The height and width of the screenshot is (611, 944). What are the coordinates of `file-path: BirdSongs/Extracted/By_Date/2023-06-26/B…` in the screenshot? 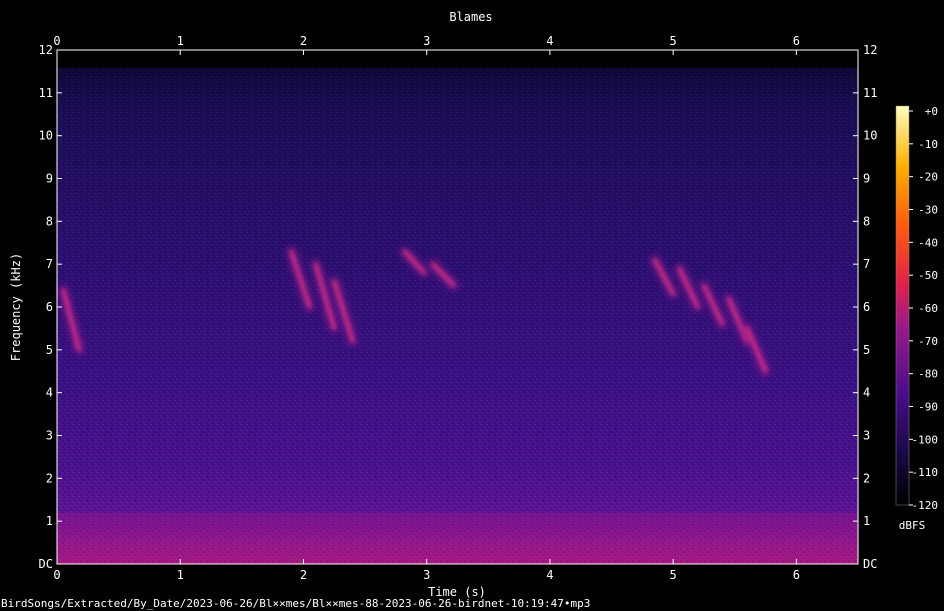 It's located at (295, 603).